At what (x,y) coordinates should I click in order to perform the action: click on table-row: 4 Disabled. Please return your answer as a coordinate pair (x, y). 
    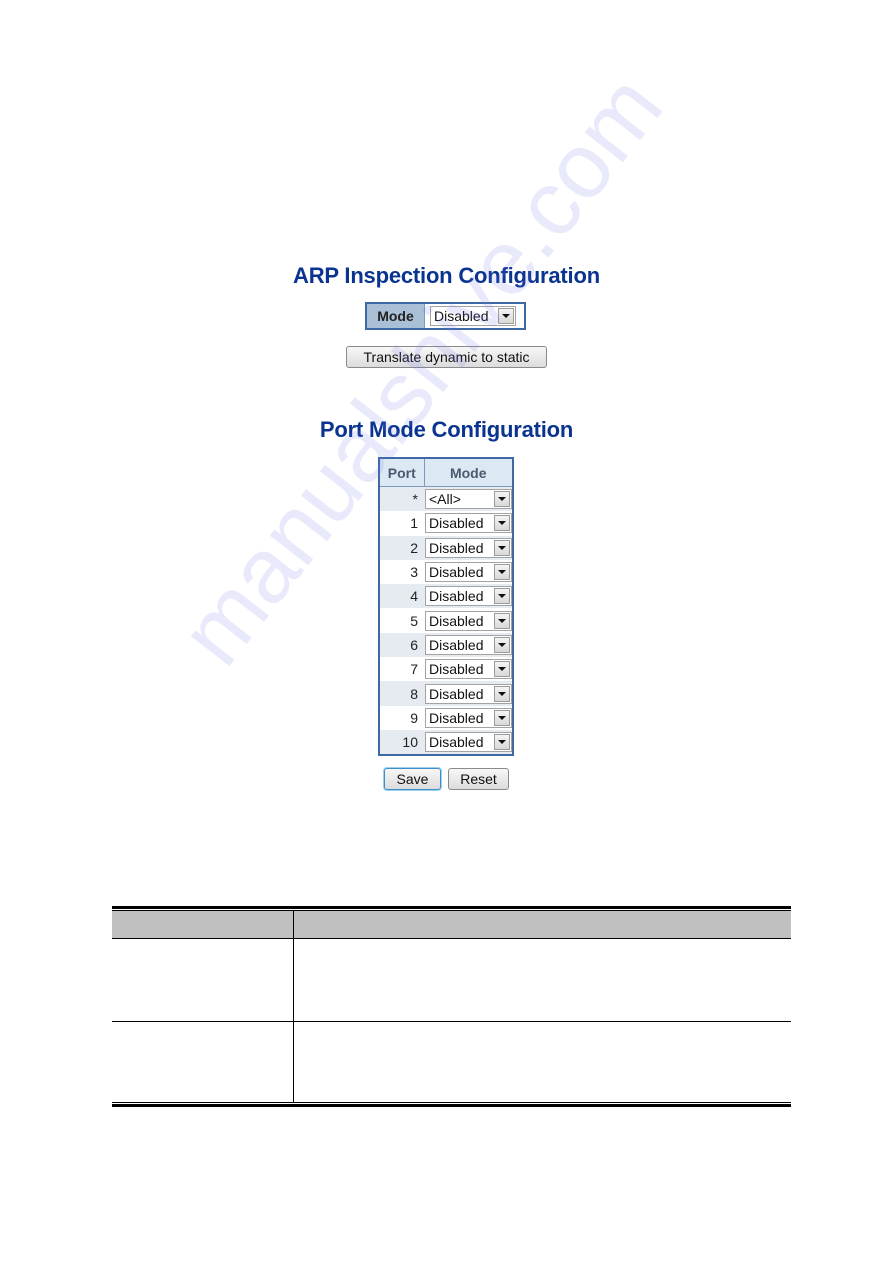
    Looking at the image, I should click on (446, 596).